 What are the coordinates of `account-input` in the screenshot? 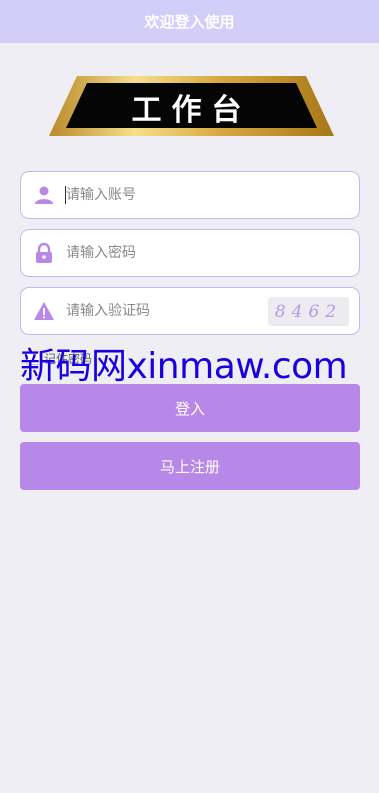 It's located at (166, 195).